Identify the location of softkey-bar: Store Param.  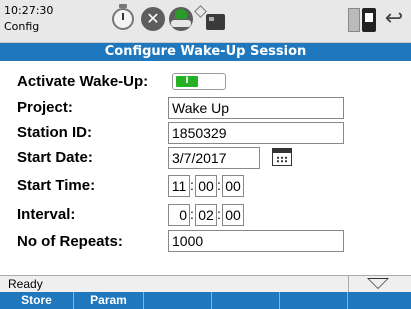
(205, 300).